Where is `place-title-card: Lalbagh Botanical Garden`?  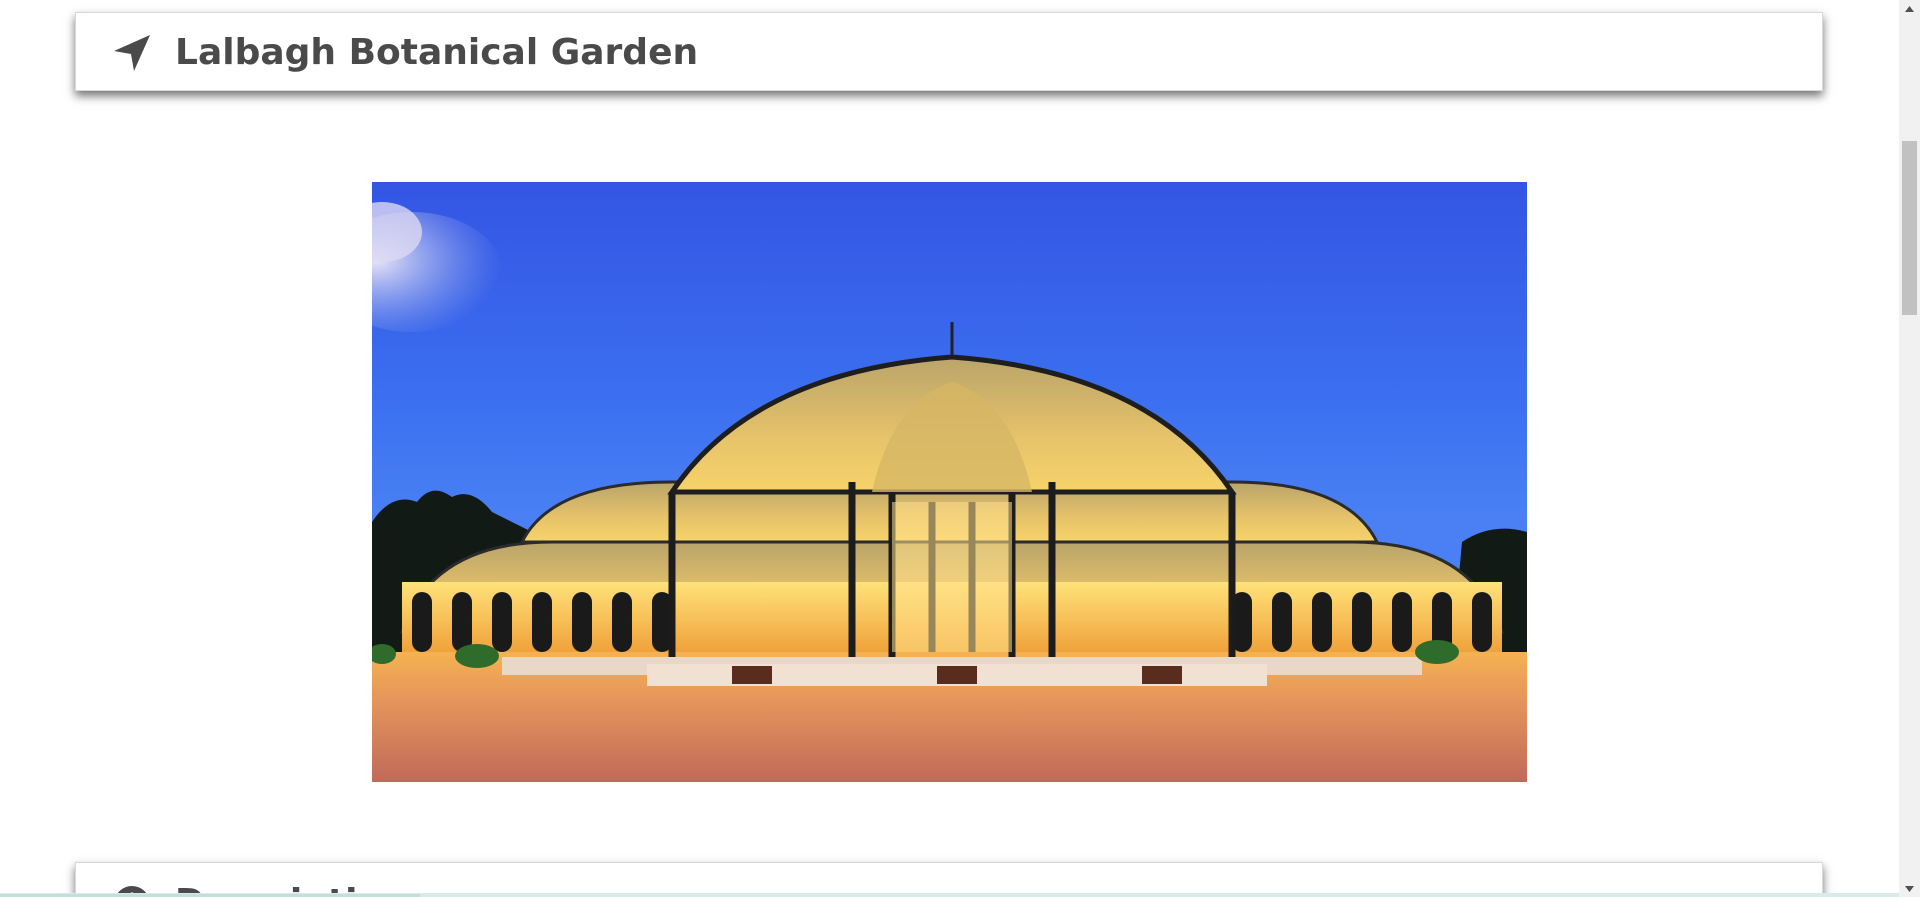 place-title-card: Lalbagh Botanical Garden is located at coordinates (949, 51).